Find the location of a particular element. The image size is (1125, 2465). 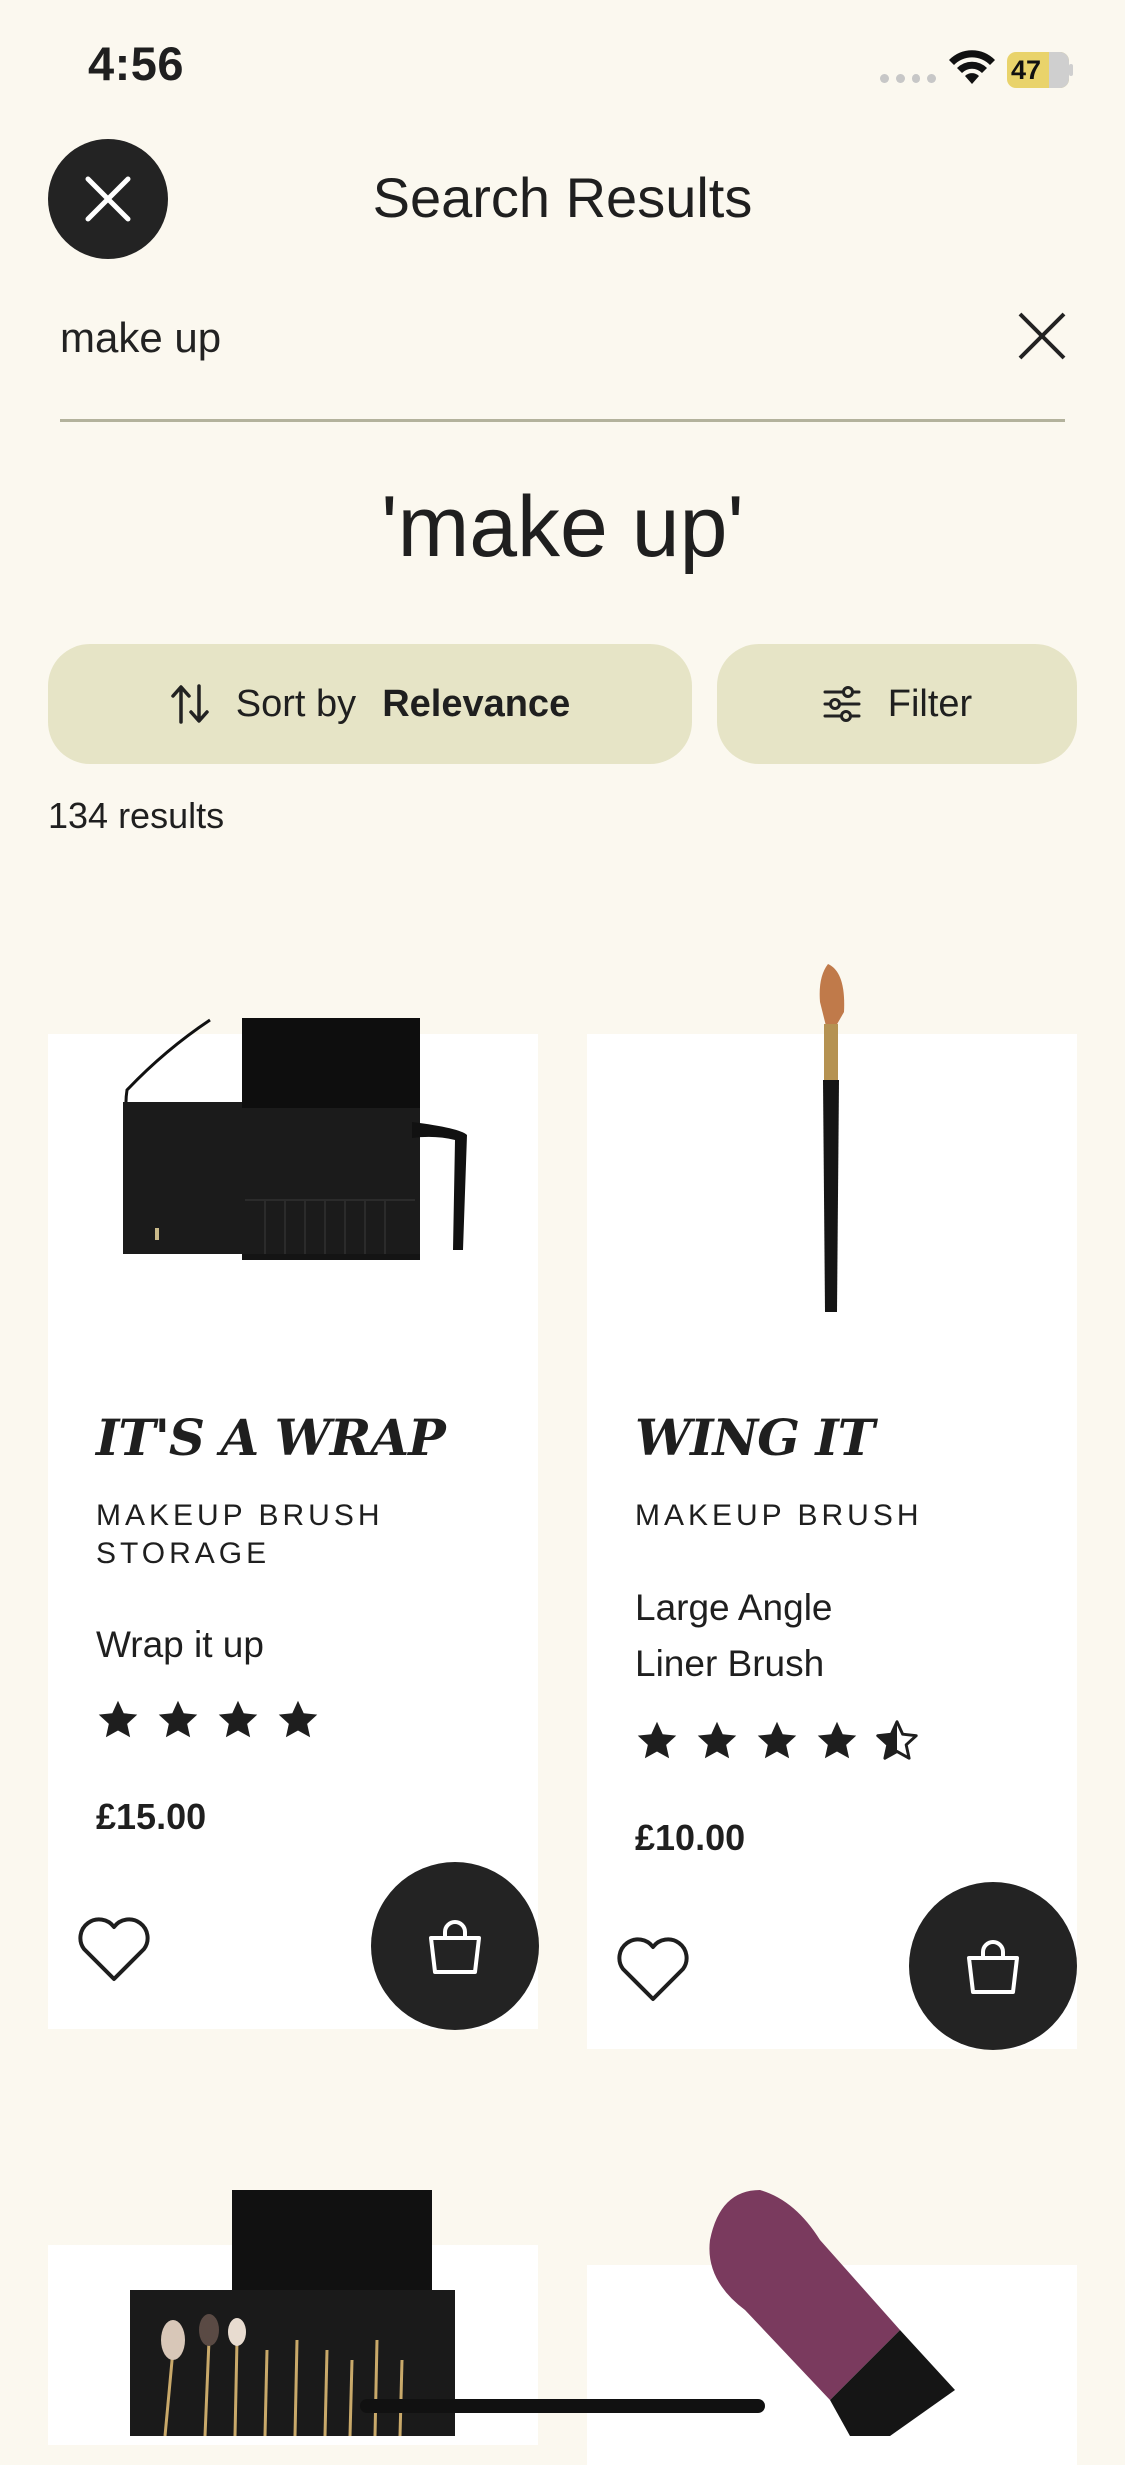

sort-button: Sort by Relevance is located at coordinates (370, 704).